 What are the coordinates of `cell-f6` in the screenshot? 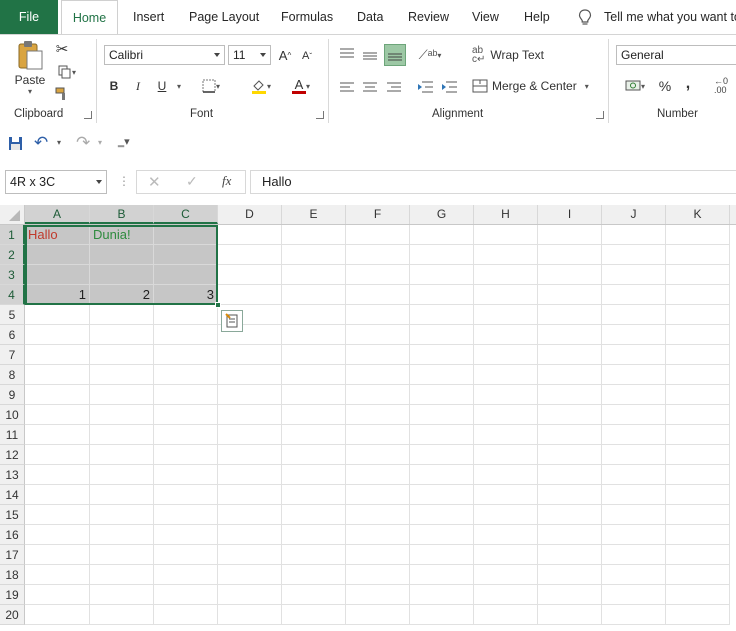 It's located at (378, 335).